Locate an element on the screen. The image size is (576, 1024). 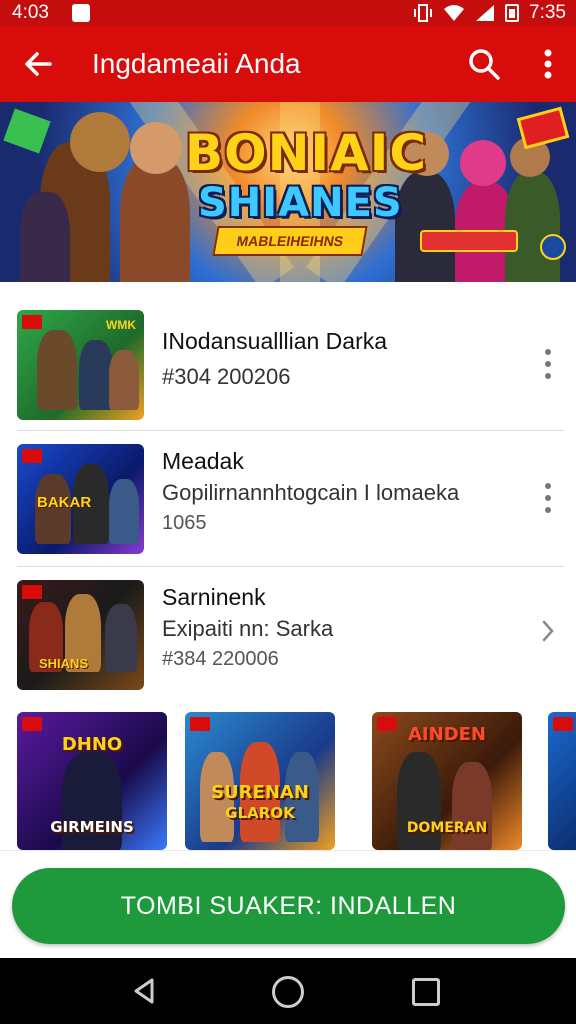
banner-title-line2: SHIANES is located at coordinates (300, 203).